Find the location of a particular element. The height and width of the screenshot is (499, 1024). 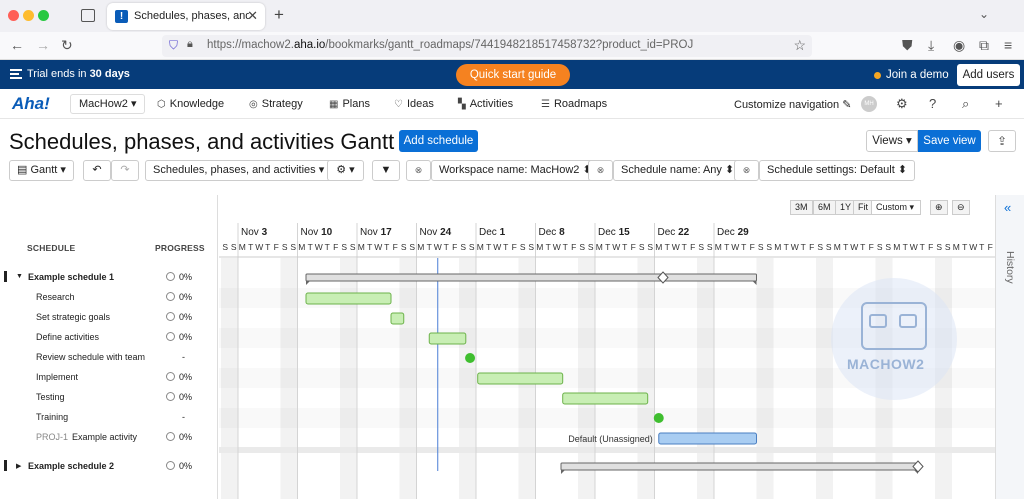

add-icon: + is located at coordinates (999, 103).